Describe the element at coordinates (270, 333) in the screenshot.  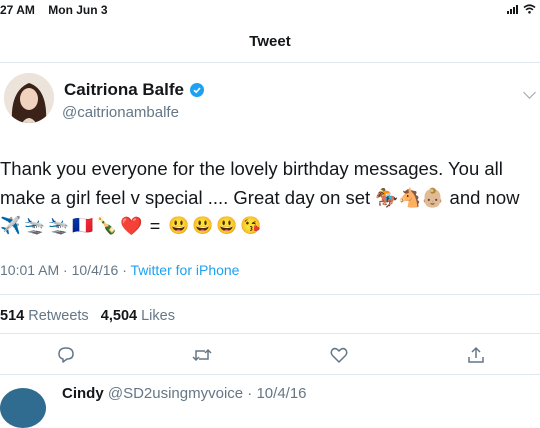
I see `stats-divider` at that location.